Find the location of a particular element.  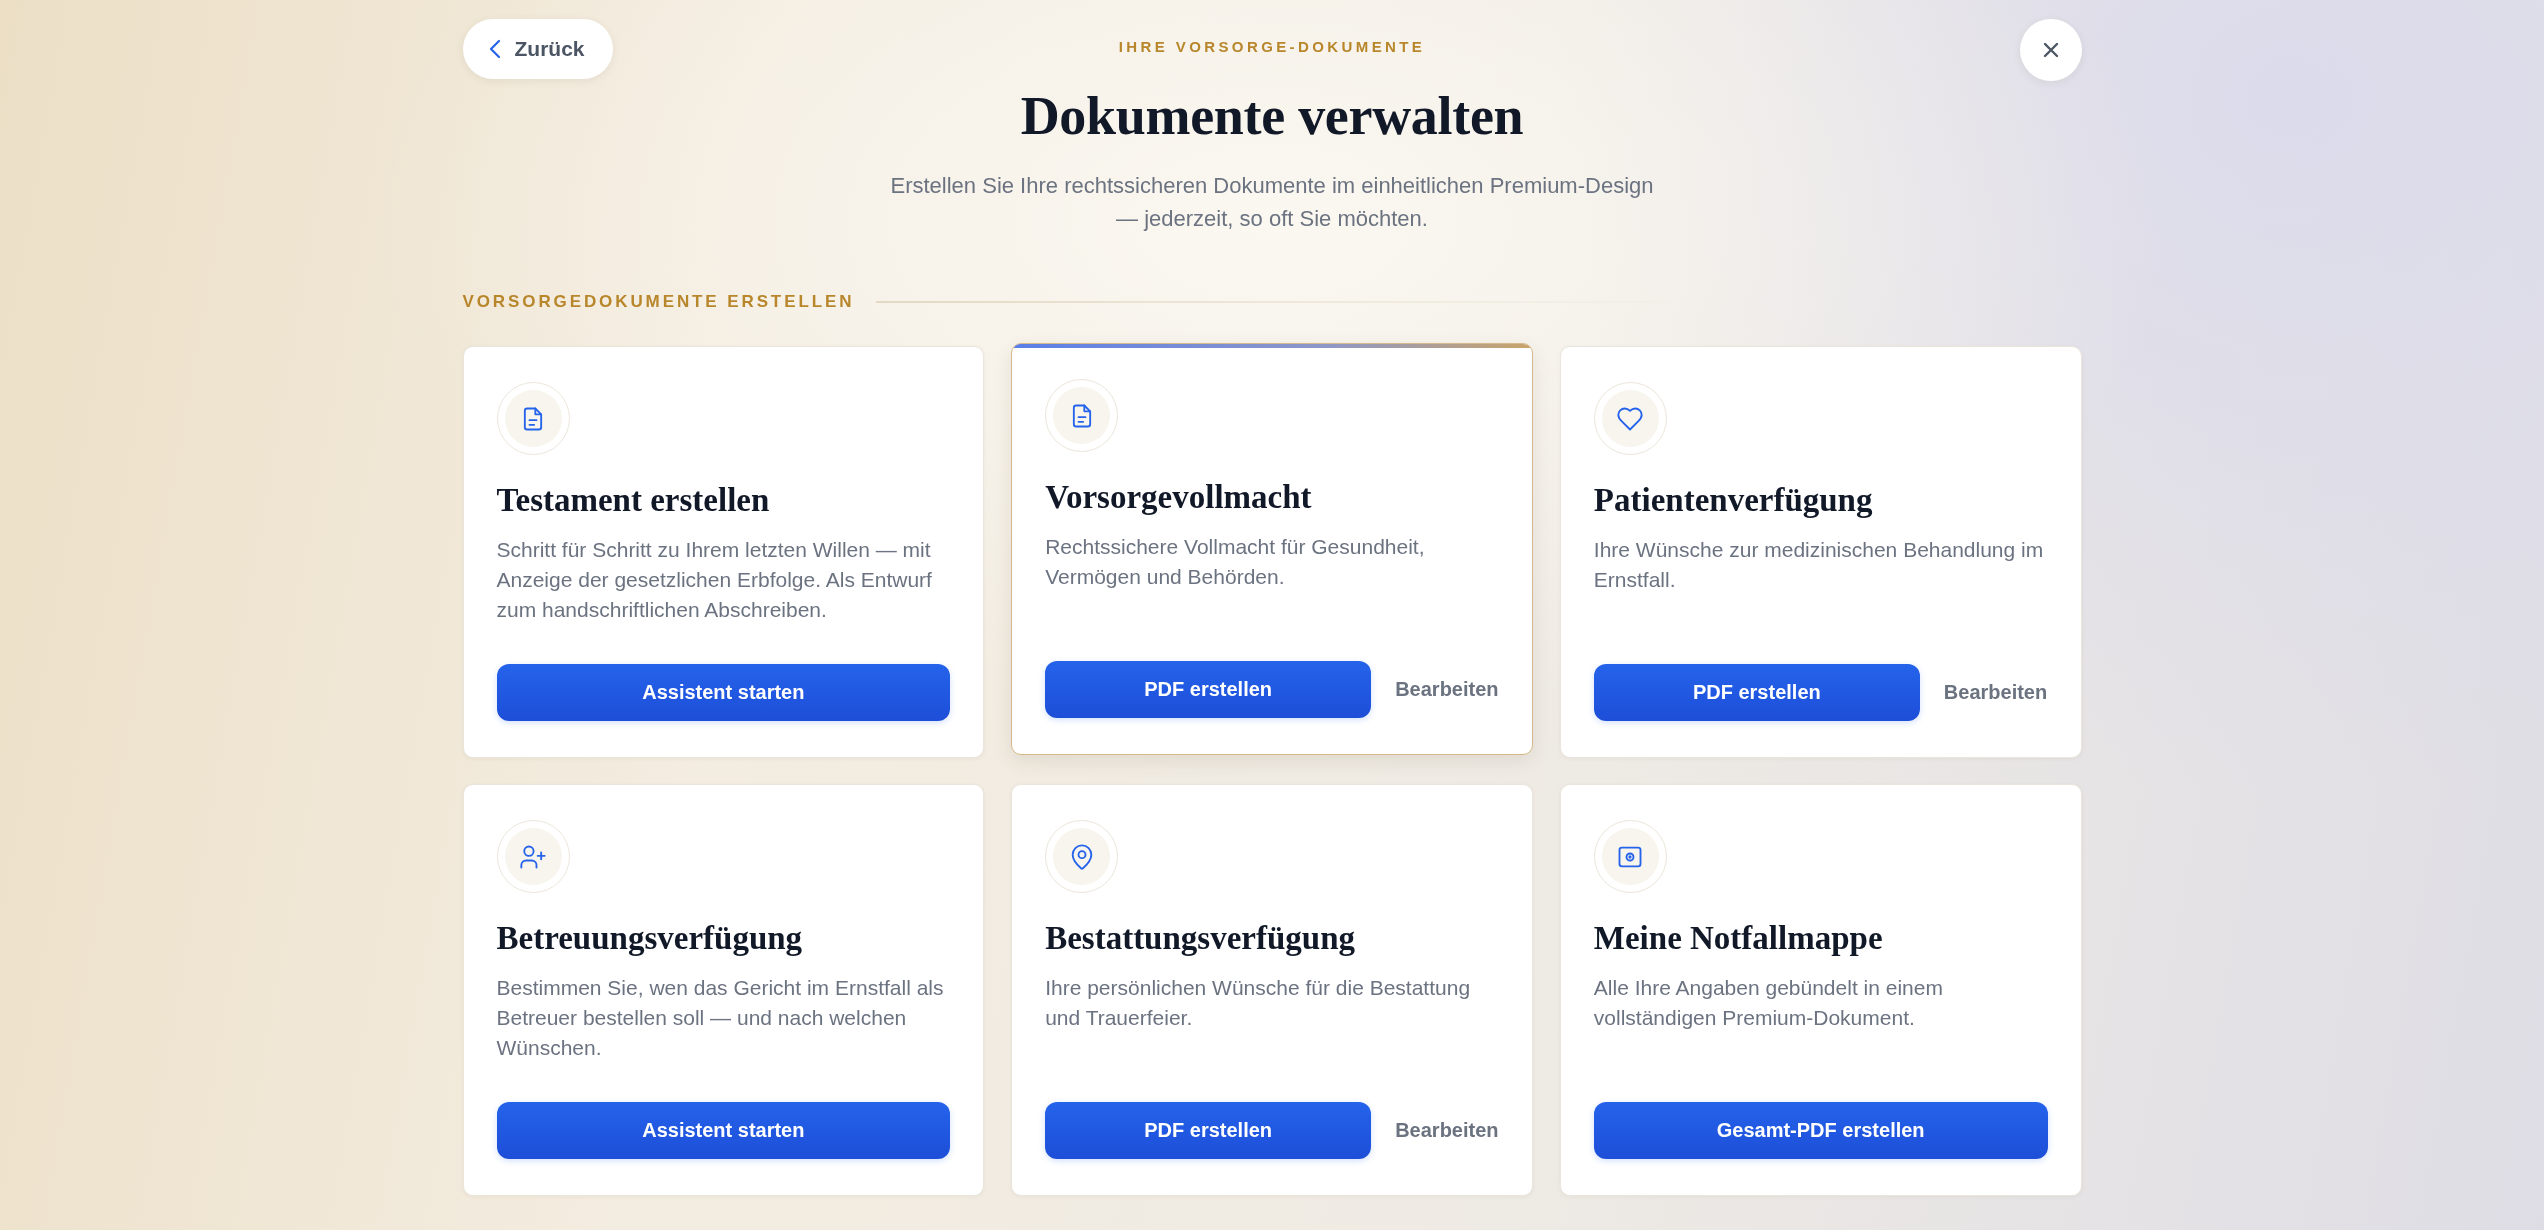

page-subtitle: Erstellen Sie Ihre rechtssicheren Dokumente im einheitlichen Premium-Design — jederzeit, so oft Sie möchten. is located at coordinates (1272, 202).